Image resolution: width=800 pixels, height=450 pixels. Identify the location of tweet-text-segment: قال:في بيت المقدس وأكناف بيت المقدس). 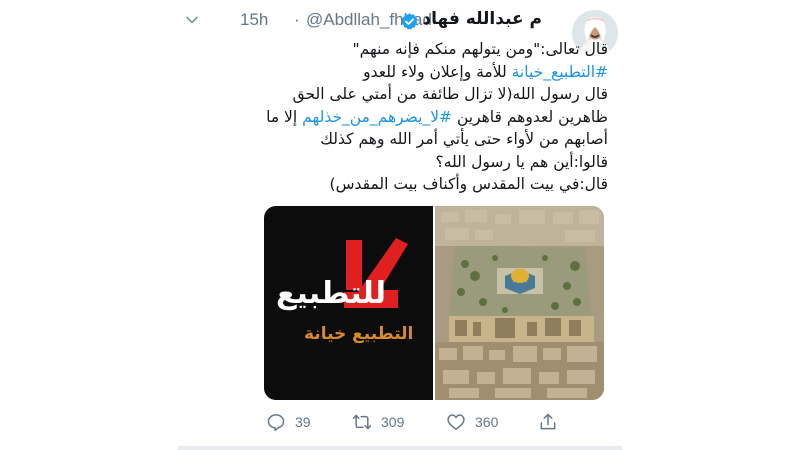
(468, 184).